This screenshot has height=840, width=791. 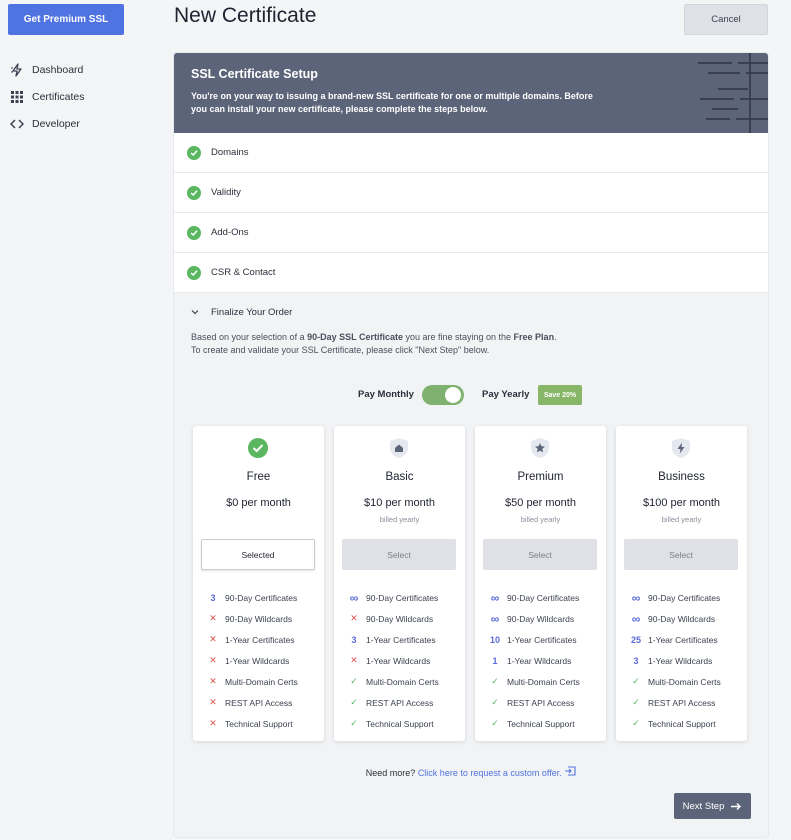 I want to click on page-title: New Certificate, so click(x=245, y=15).